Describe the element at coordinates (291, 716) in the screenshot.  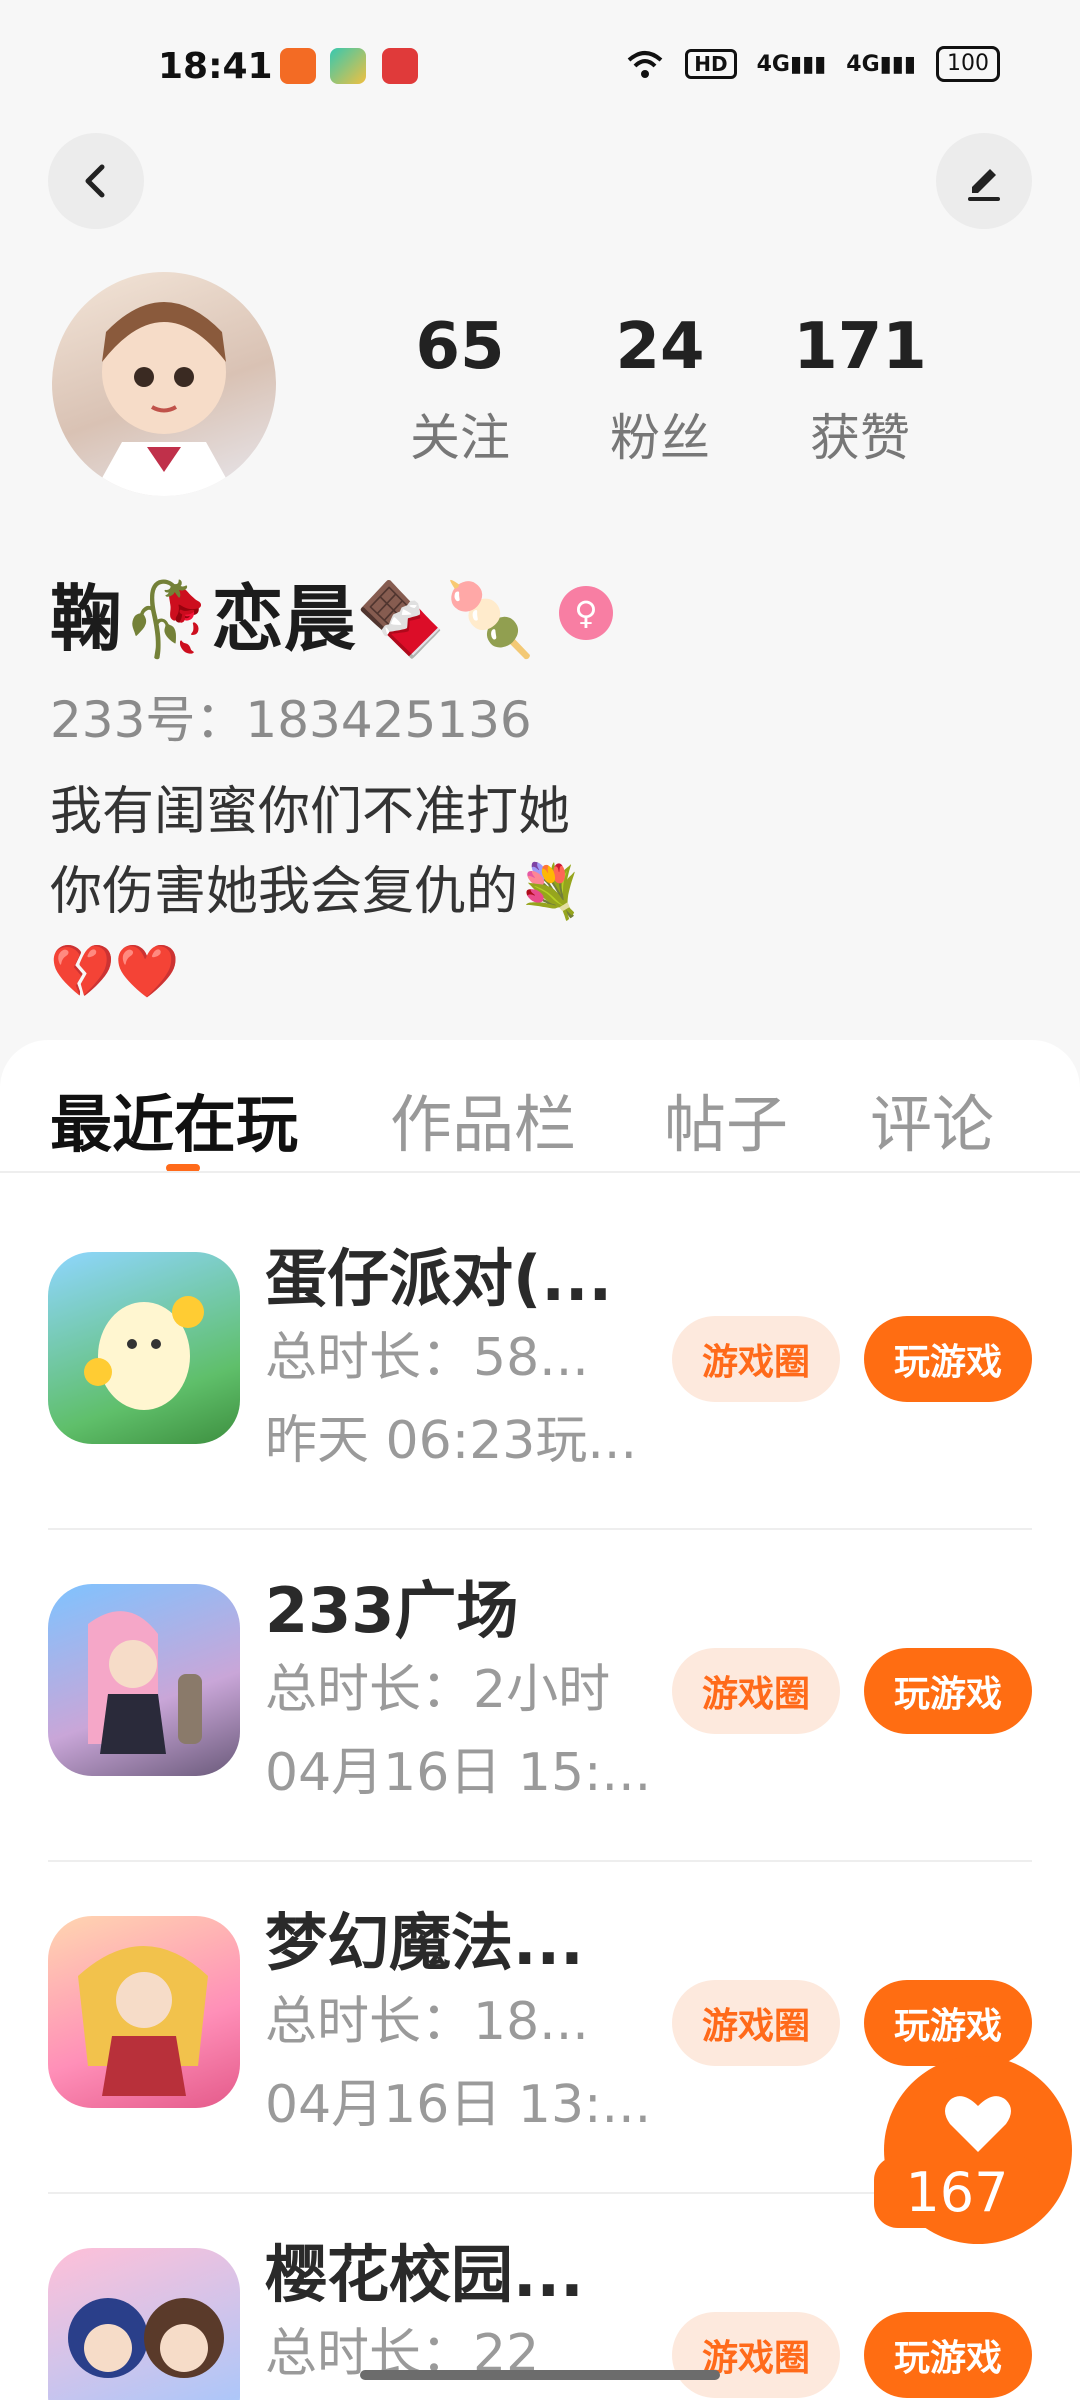
I see `user-id: 233号：183425136` at that location.